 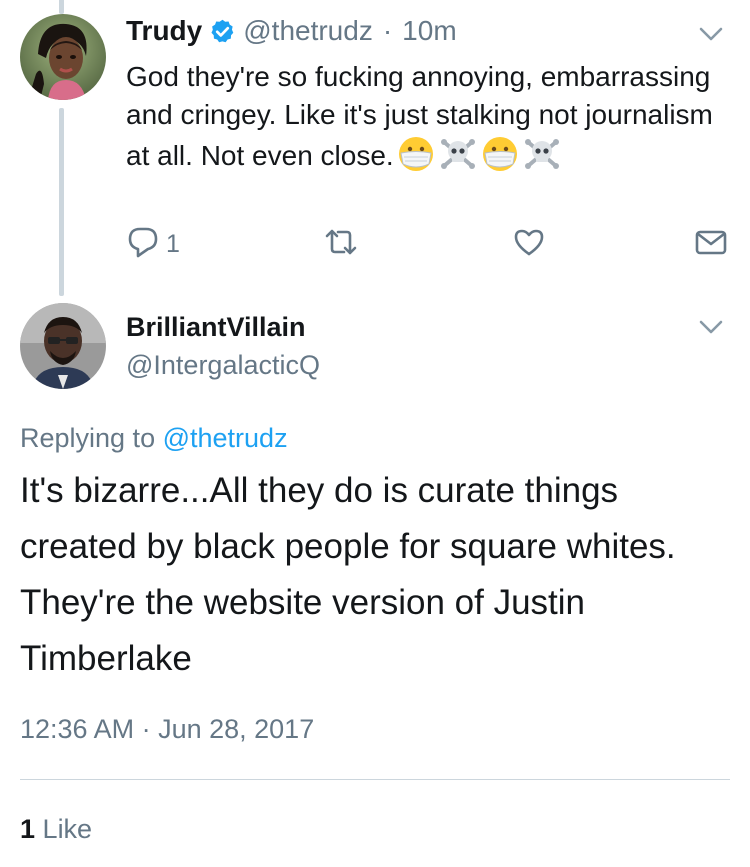 I want to click on envelope-icon, so click(x=711, y=244).